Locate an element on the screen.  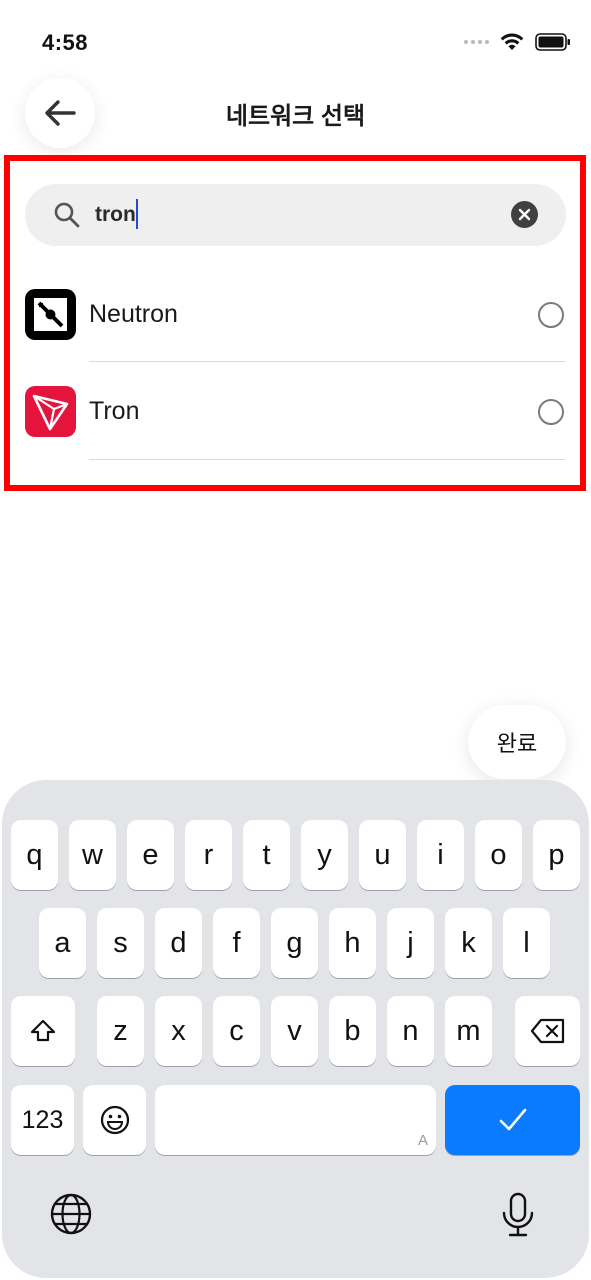
status-bar: 4:58 is located at coordinates (295, 35).